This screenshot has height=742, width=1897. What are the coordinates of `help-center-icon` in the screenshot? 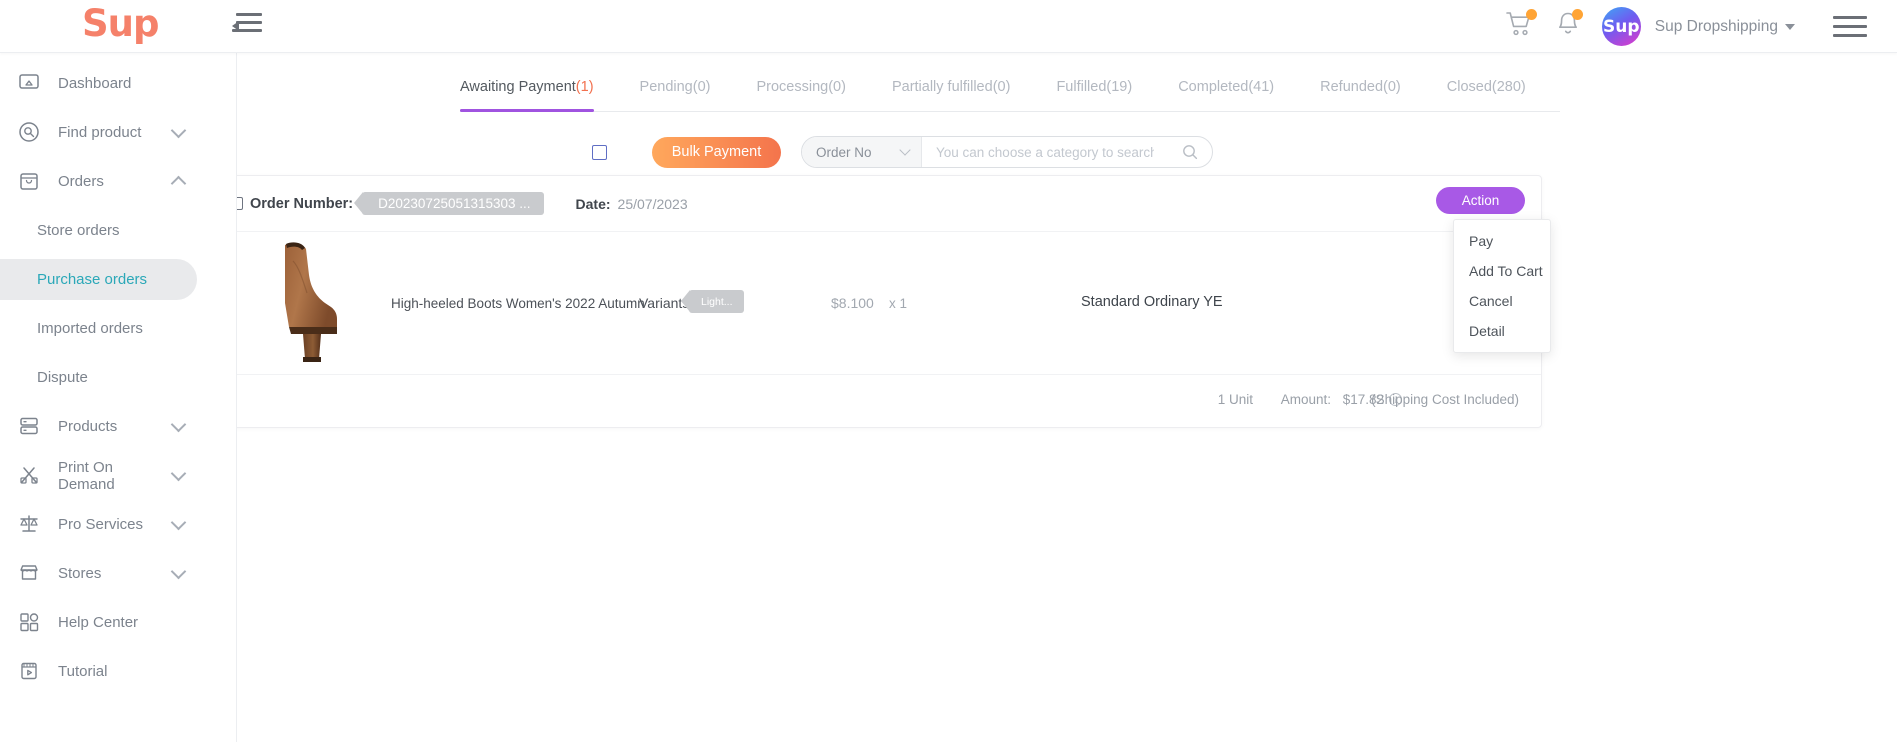 It's located at (30, 623).